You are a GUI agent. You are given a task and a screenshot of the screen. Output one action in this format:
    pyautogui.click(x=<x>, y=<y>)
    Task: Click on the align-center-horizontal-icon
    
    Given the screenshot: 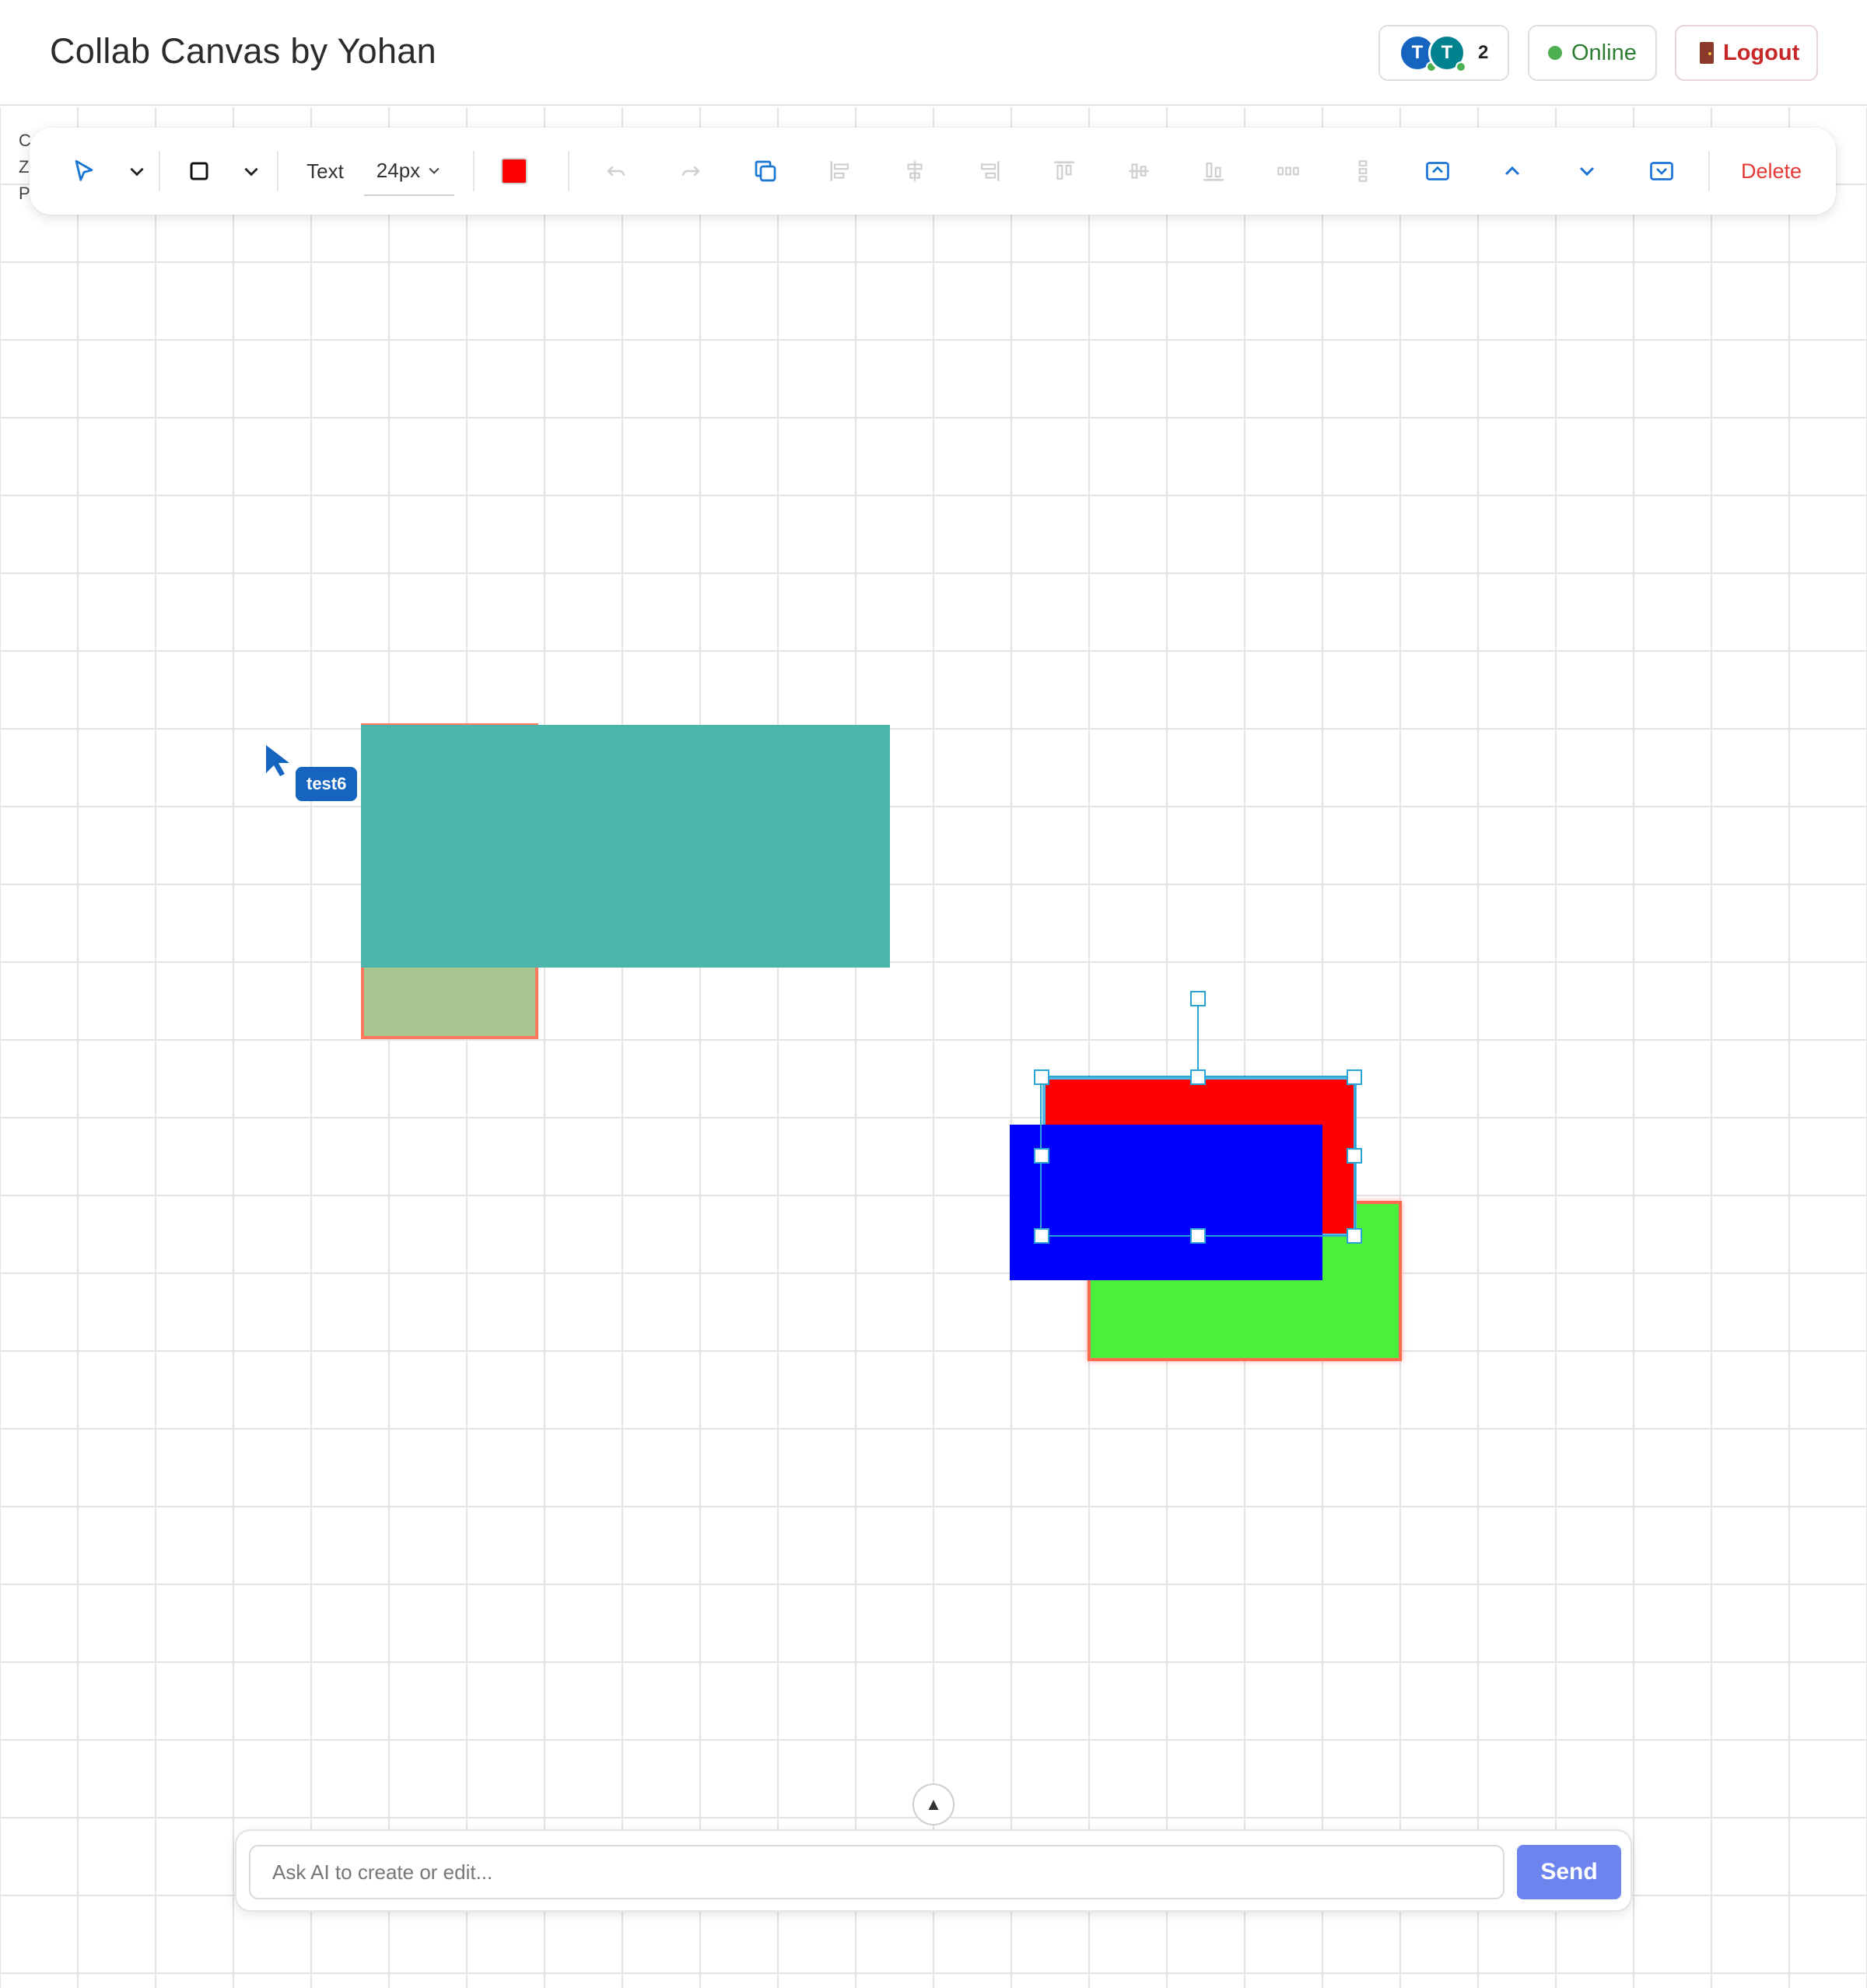 What is the action you would take?
    pyautogui.click(x=915, y=171)
    